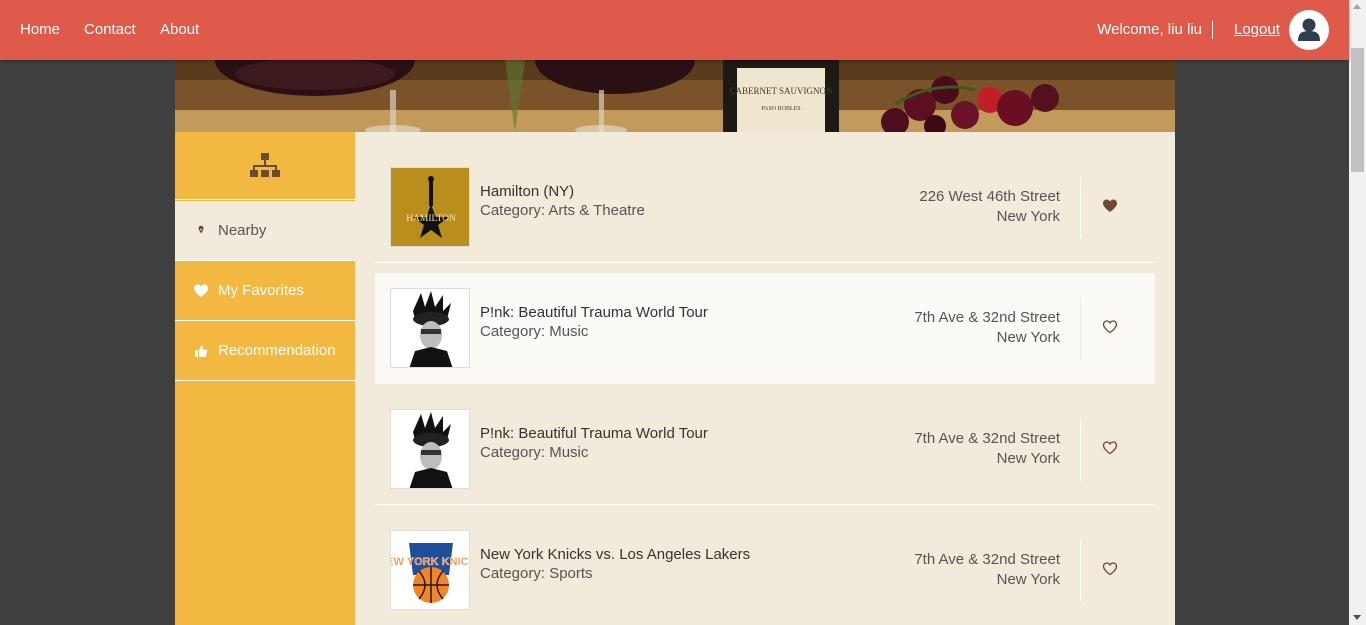 This screenshot has width=1366, height=625. What do you see at coordinates (615, 555) in the screenshot?
I see `item-name: New York Knicks vs. Los Angeles Lakers` at bounding box center [615, 555].